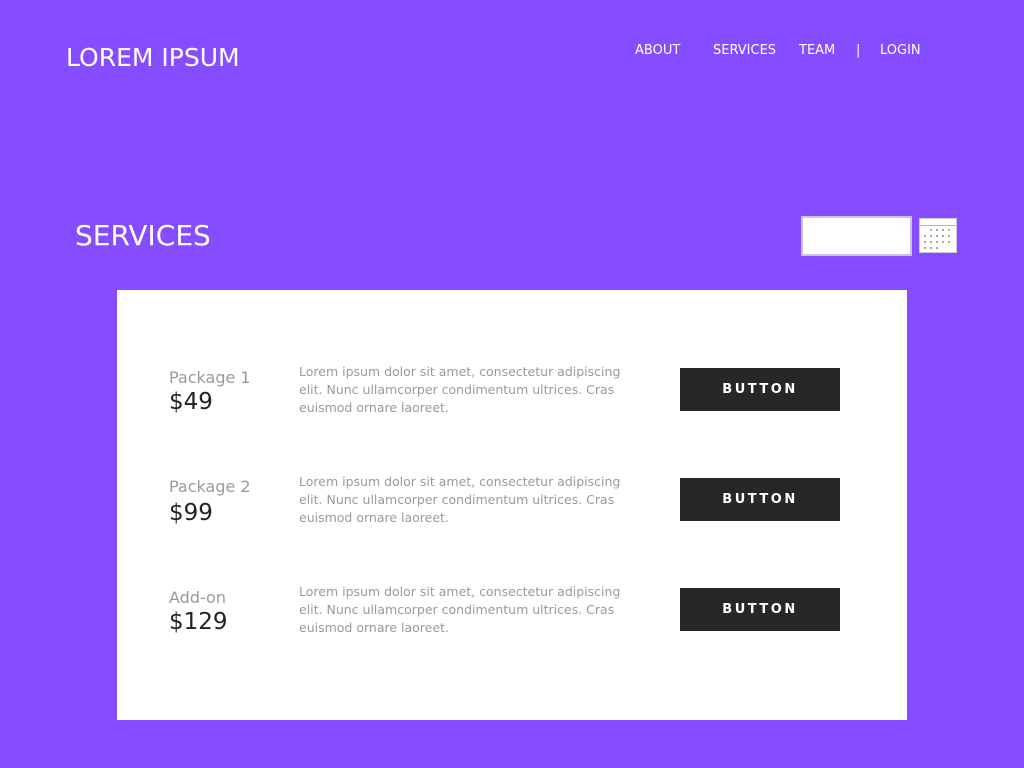  What do you see at coordinates (210, 377) in the screenshot?
I see `package-name: Package 1` at bounding box center [210, 377].